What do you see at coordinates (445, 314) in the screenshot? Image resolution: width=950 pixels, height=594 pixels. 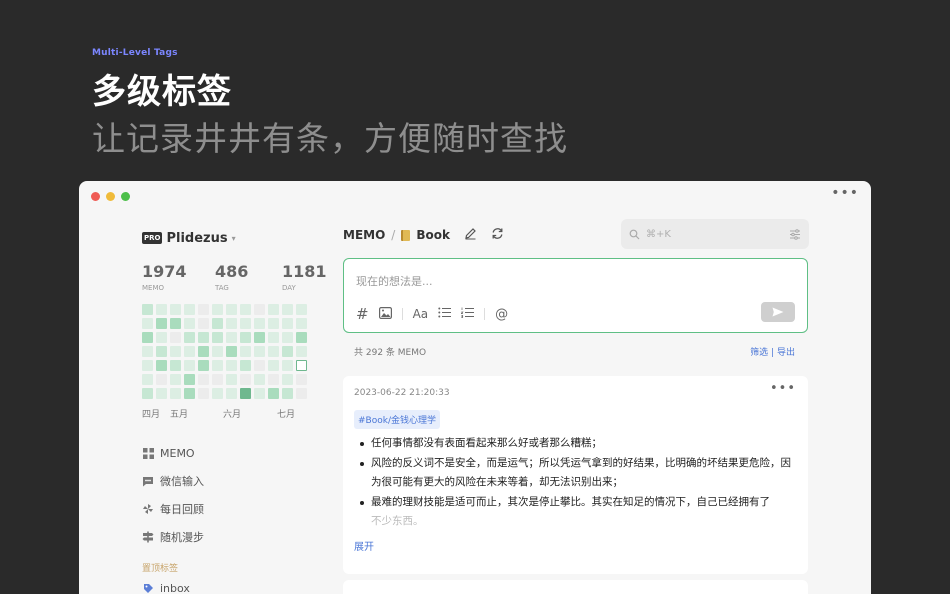 I see `bullet-list-button` at bounding box center [445, 314].